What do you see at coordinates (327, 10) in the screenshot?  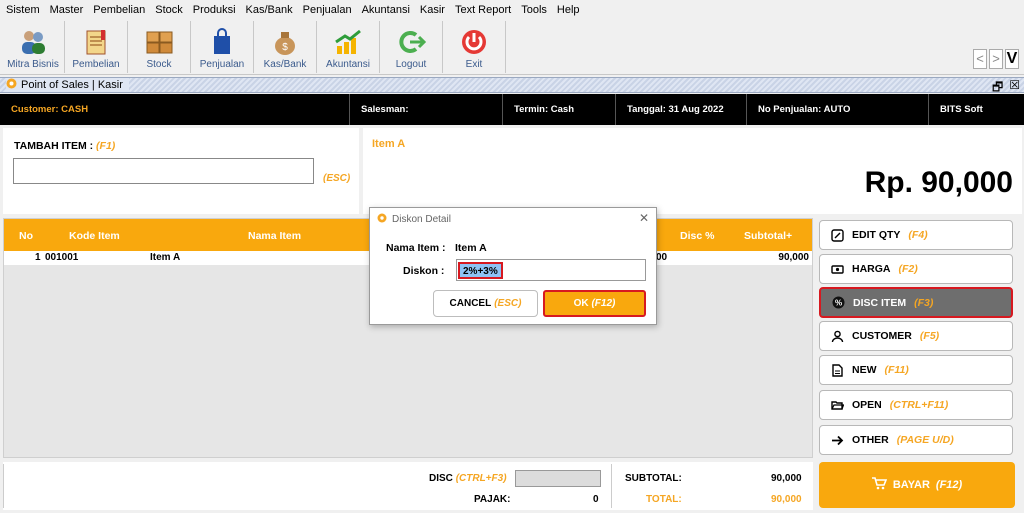 I see `menu-penjualan: Penjualan` at bounding box center [327, 10].